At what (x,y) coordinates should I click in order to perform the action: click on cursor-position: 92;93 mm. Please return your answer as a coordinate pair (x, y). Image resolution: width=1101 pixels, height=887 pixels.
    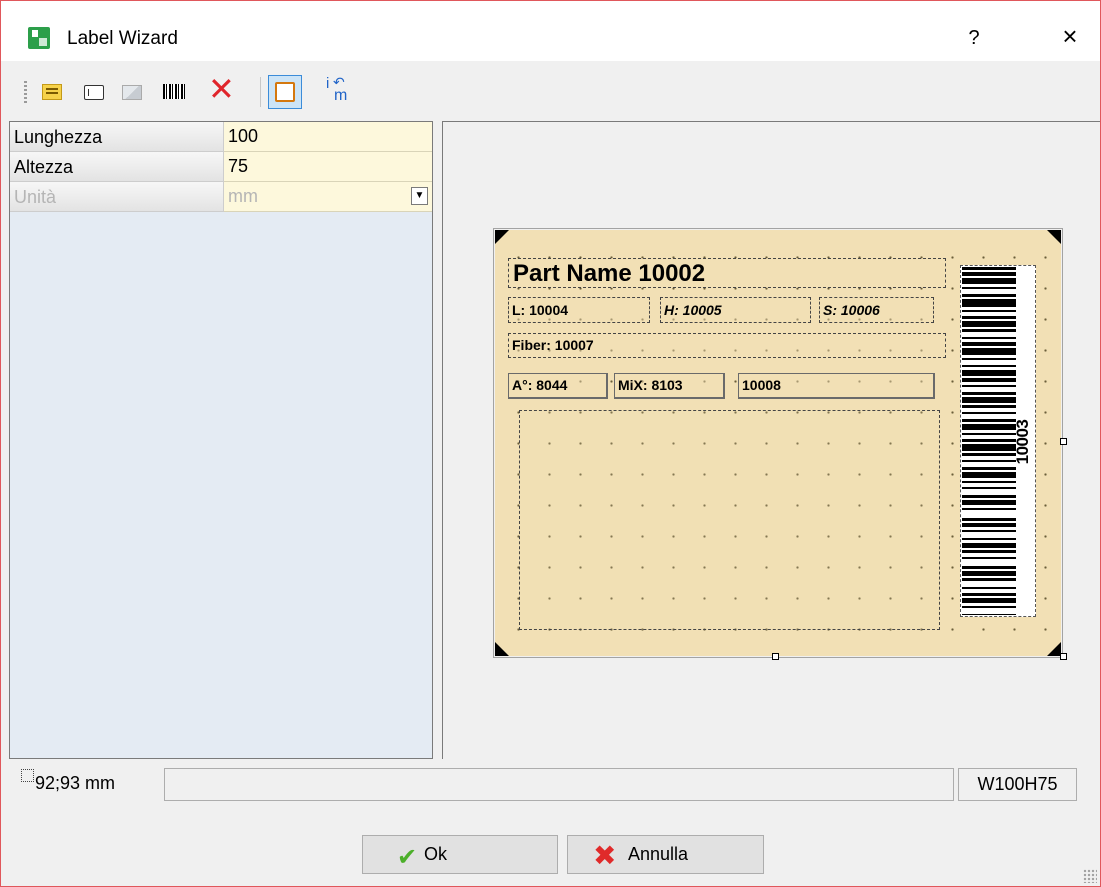
    Looking at the image, I should click on (75, 783).